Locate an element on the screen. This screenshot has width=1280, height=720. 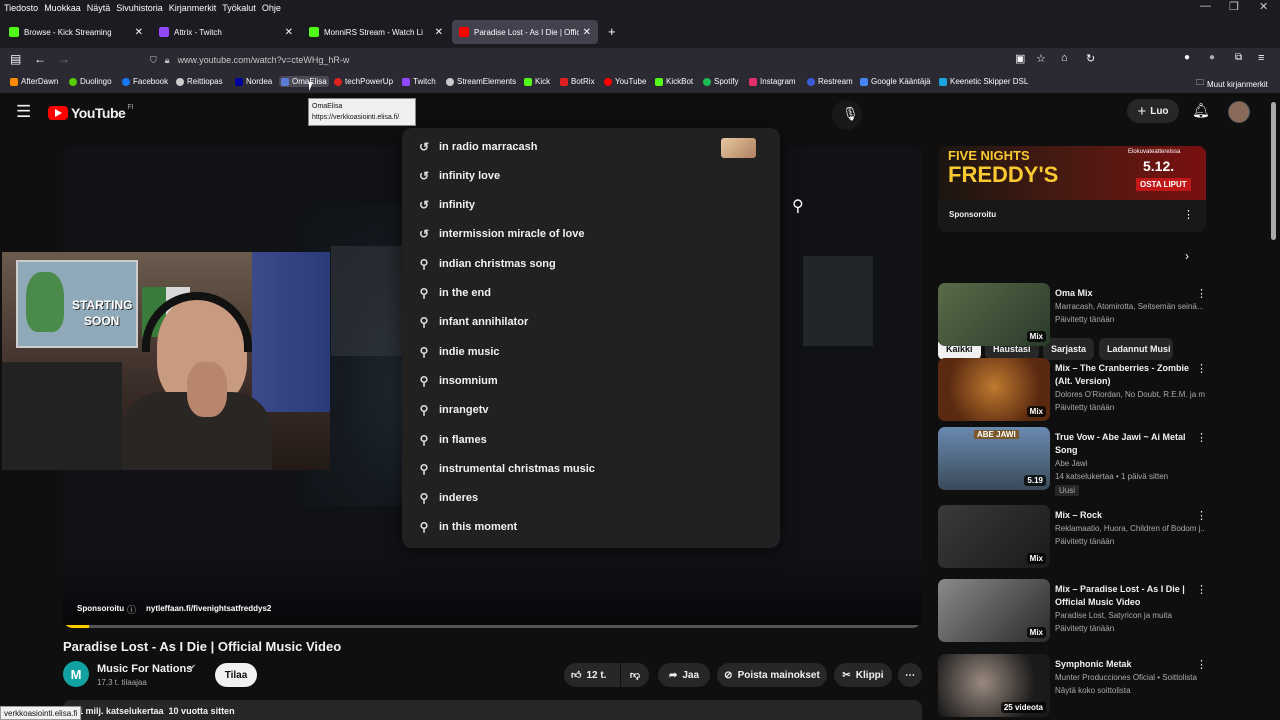
avatar is located at coordinates (1239, 112).